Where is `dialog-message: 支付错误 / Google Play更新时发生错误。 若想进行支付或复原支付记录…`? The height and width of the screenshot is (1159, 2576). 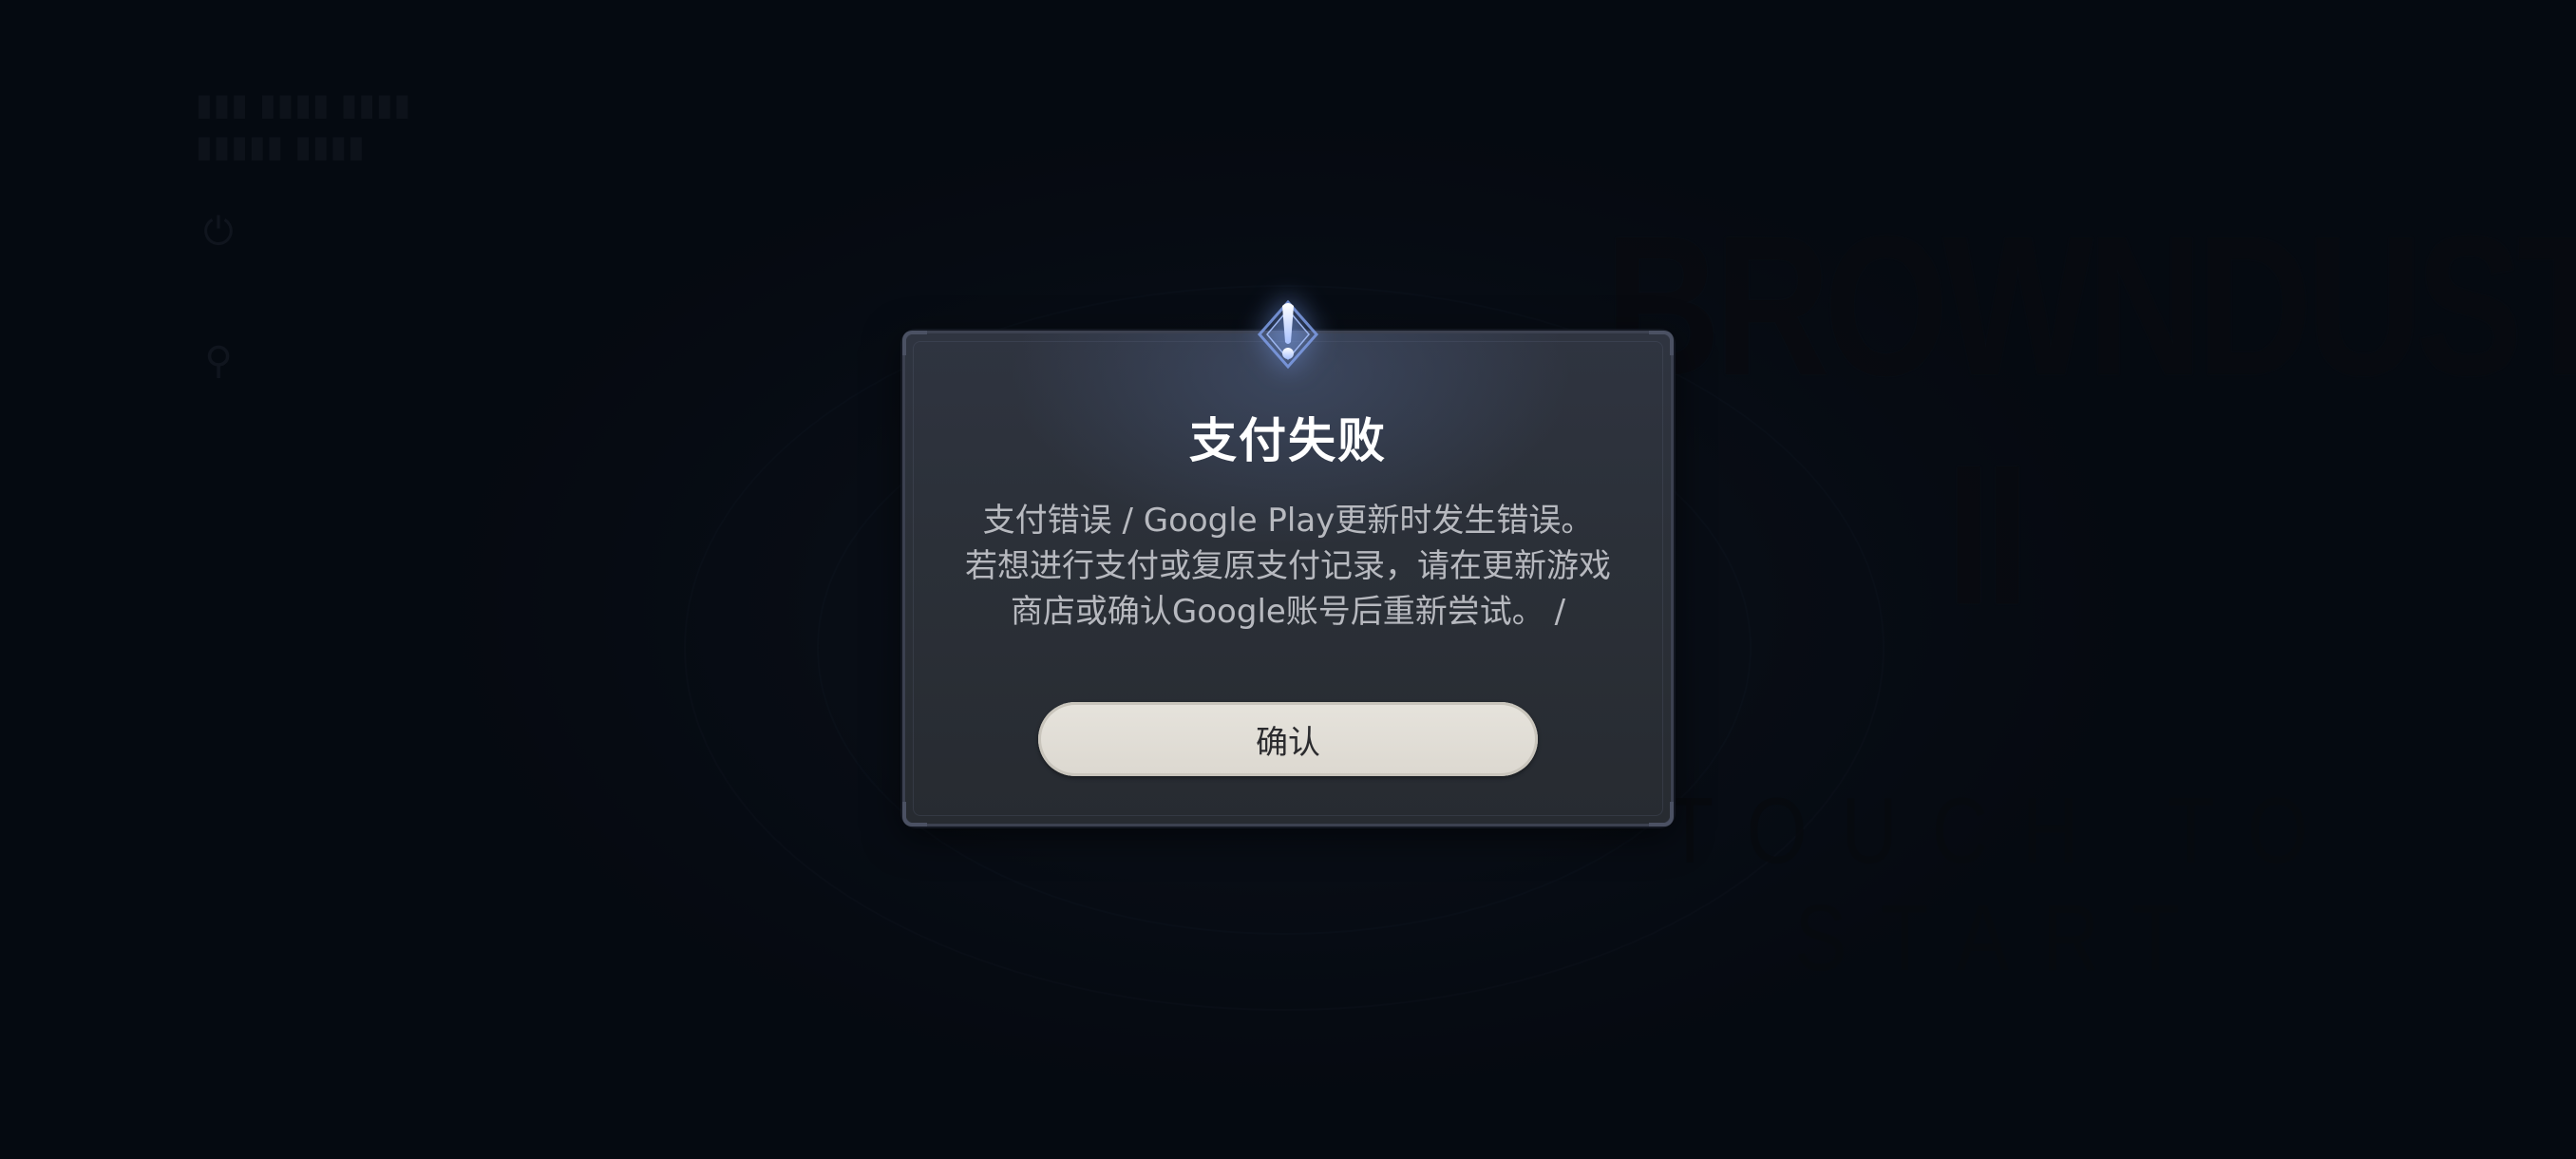 dialog-message: 支付错误 / Google Play更新时发生错误。 若想进行支付或复原支付记录… is located at coordinates (1288, 566).